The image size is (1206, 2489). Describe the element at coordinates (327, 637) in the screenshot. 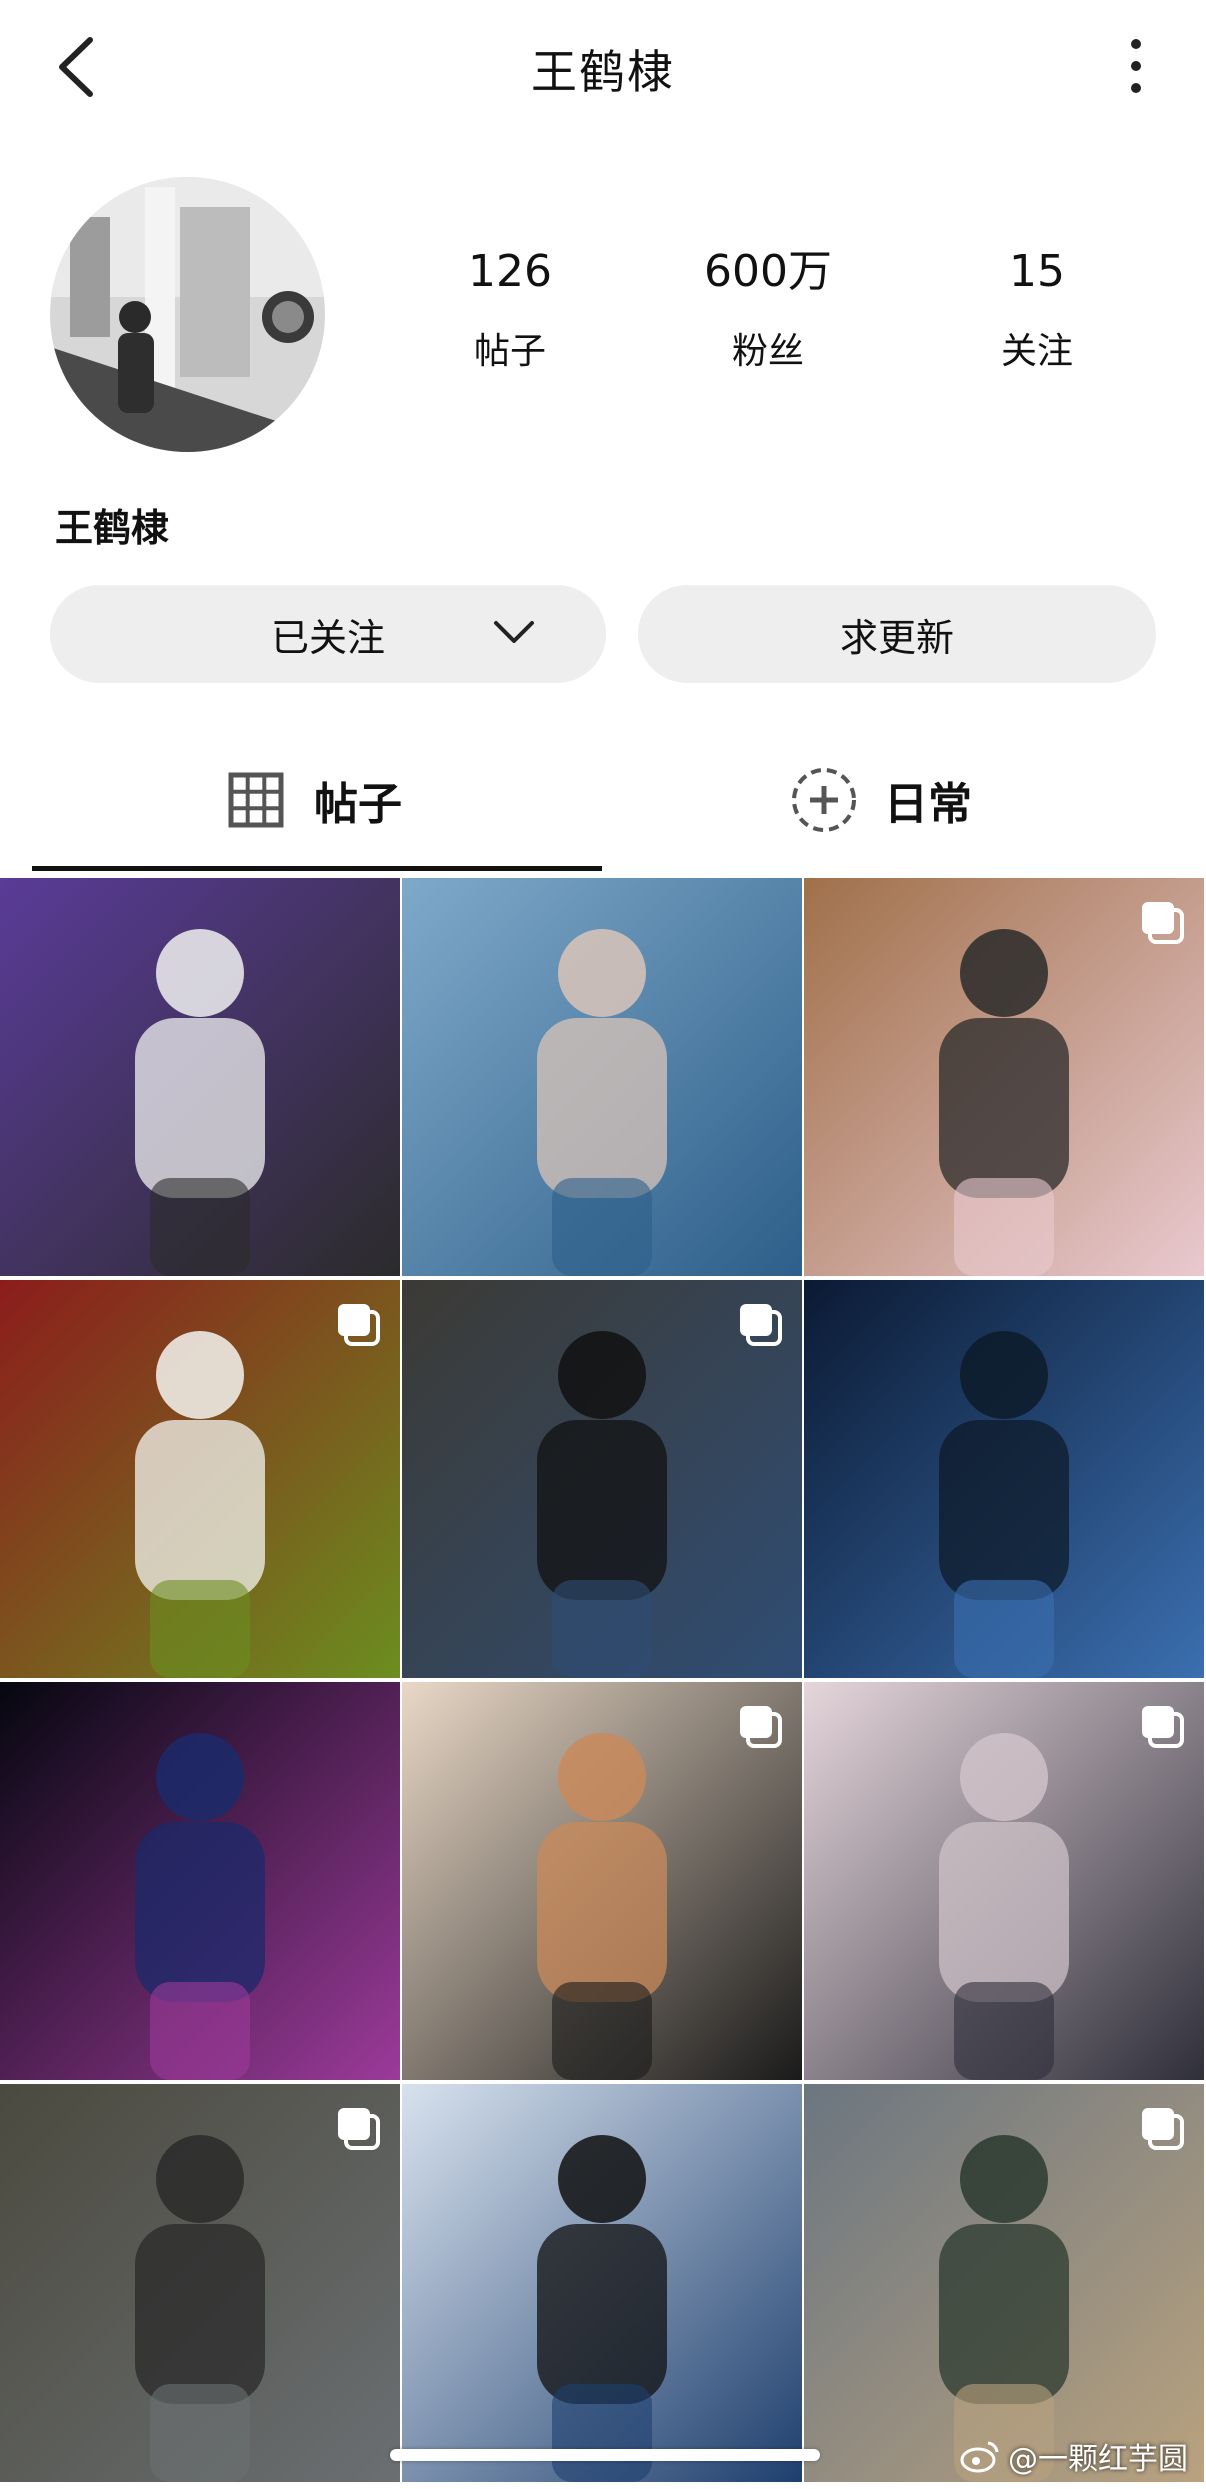

I see `following-button-label: 已关注` at that location.